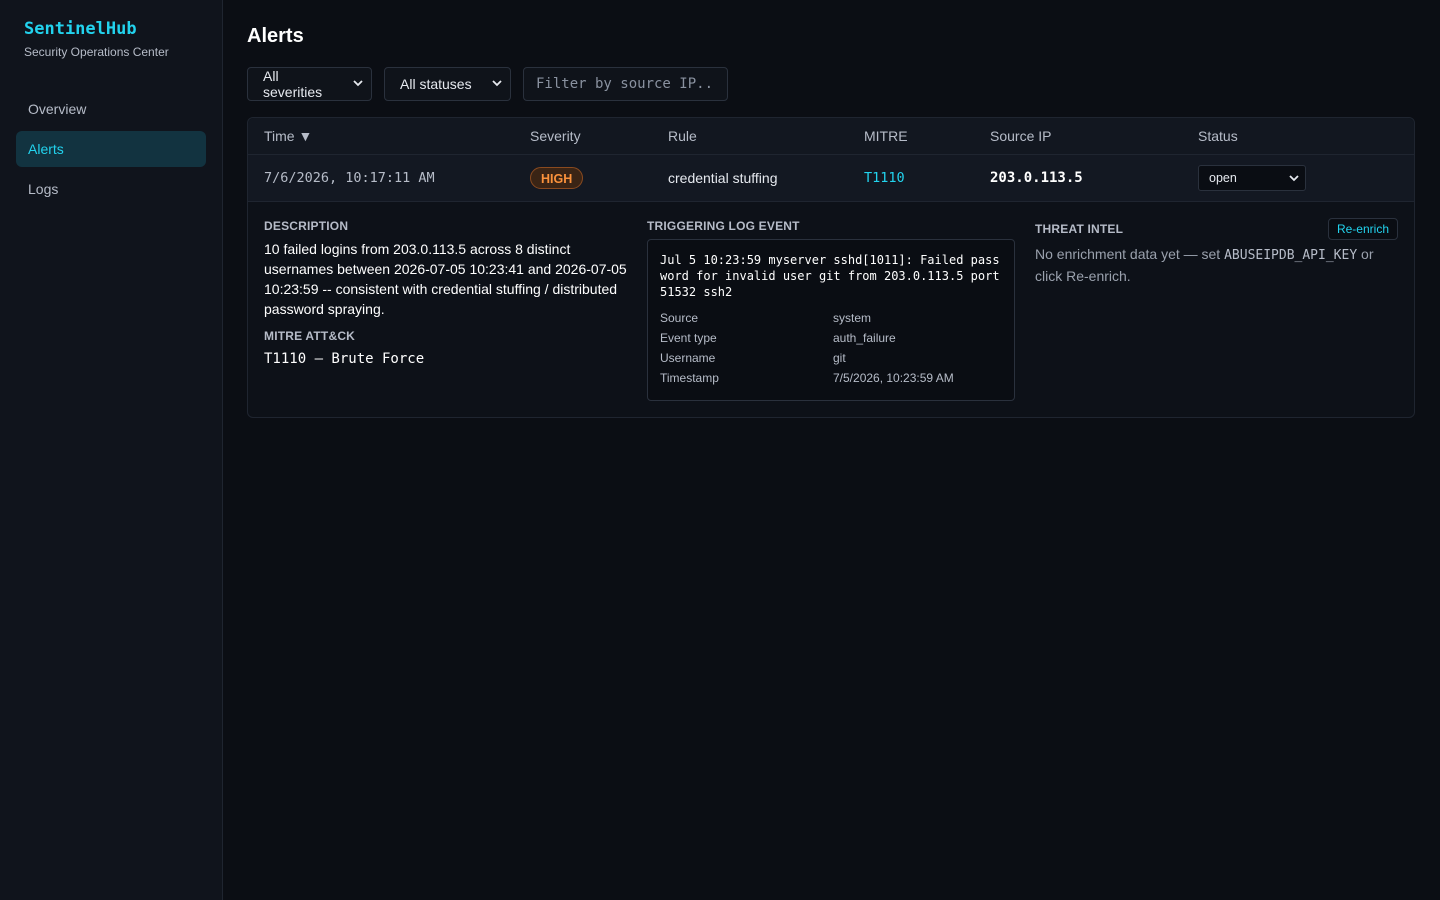 The height and width of the screenshot is (900, 1440). Describe the element at coordinates (1036, 178) in the screenshot. I see `source-ip: 203.0.113.5` at that location.